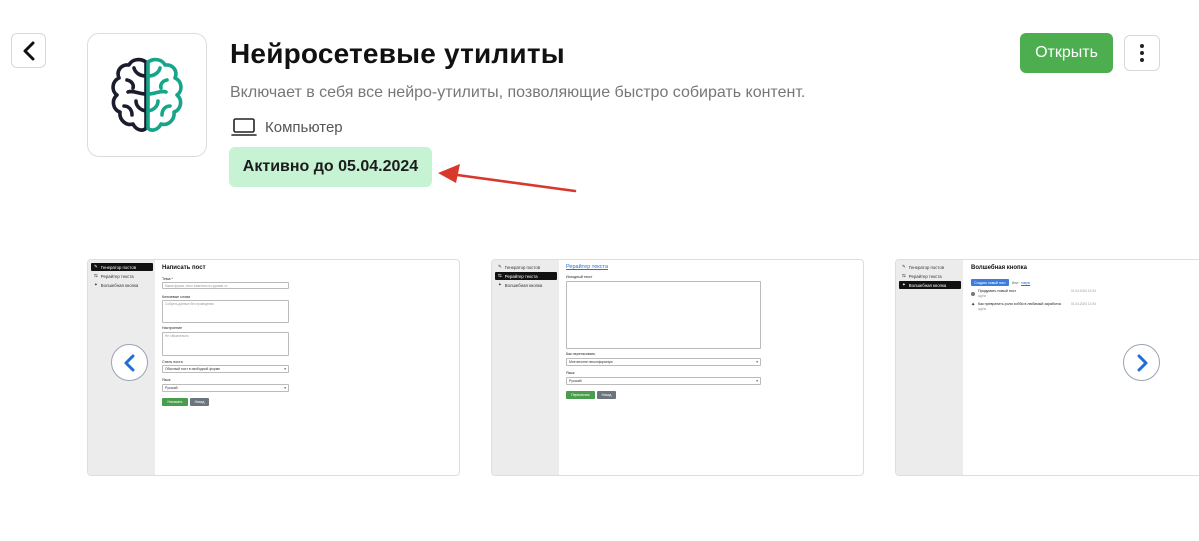 This screenshot has height=541, width=1199. Describe the element at coordinates (581, 354) in the screenshot. I see `thumb-label: Как перетасовать` at that location.